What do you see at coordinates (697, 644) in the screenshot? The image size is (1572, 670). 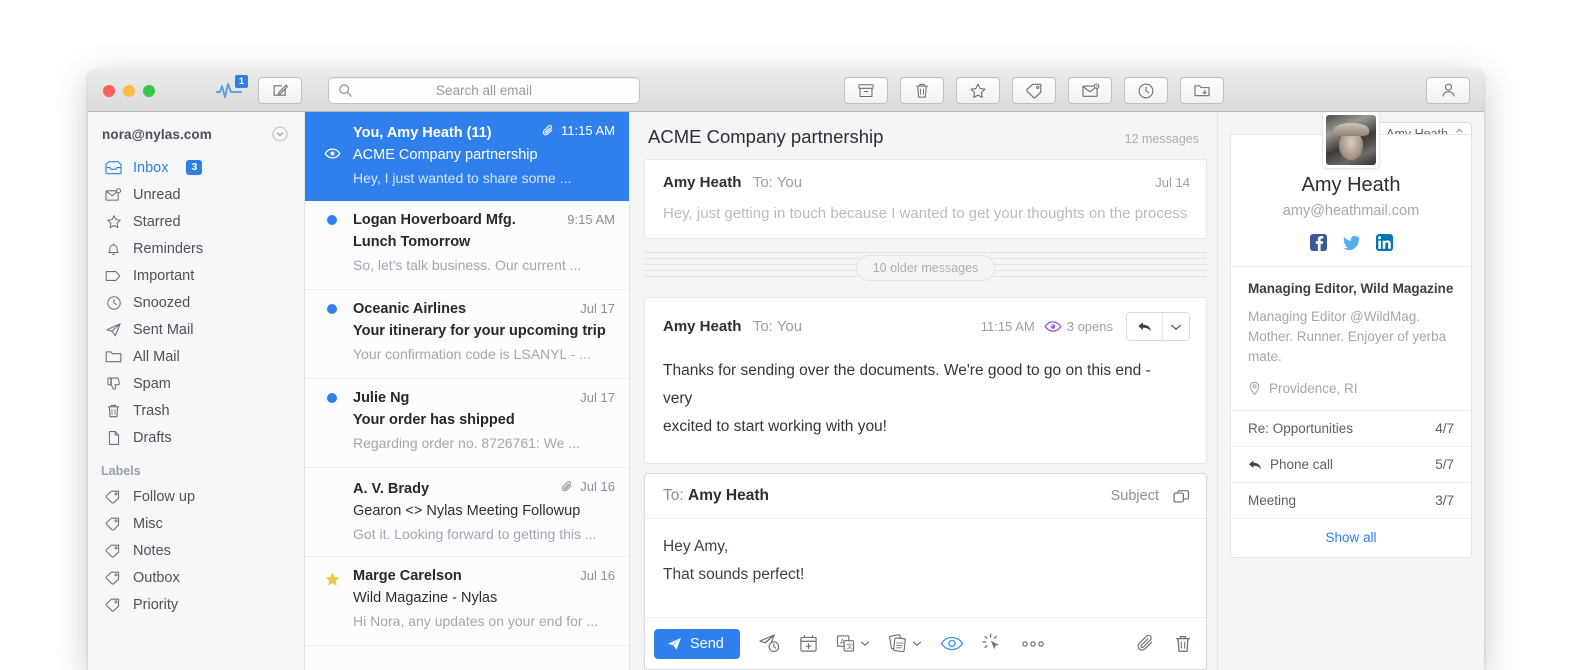 I see `send-button: Send` at bounding box center [697, 644].